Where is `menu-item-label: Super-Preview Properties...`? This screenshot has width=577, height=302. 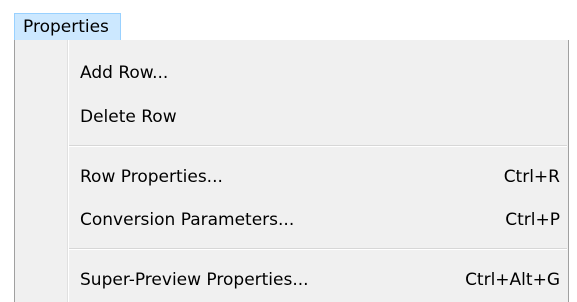 menu-item-label: Super-Preview Properties... is located at coordinates (194, 280).